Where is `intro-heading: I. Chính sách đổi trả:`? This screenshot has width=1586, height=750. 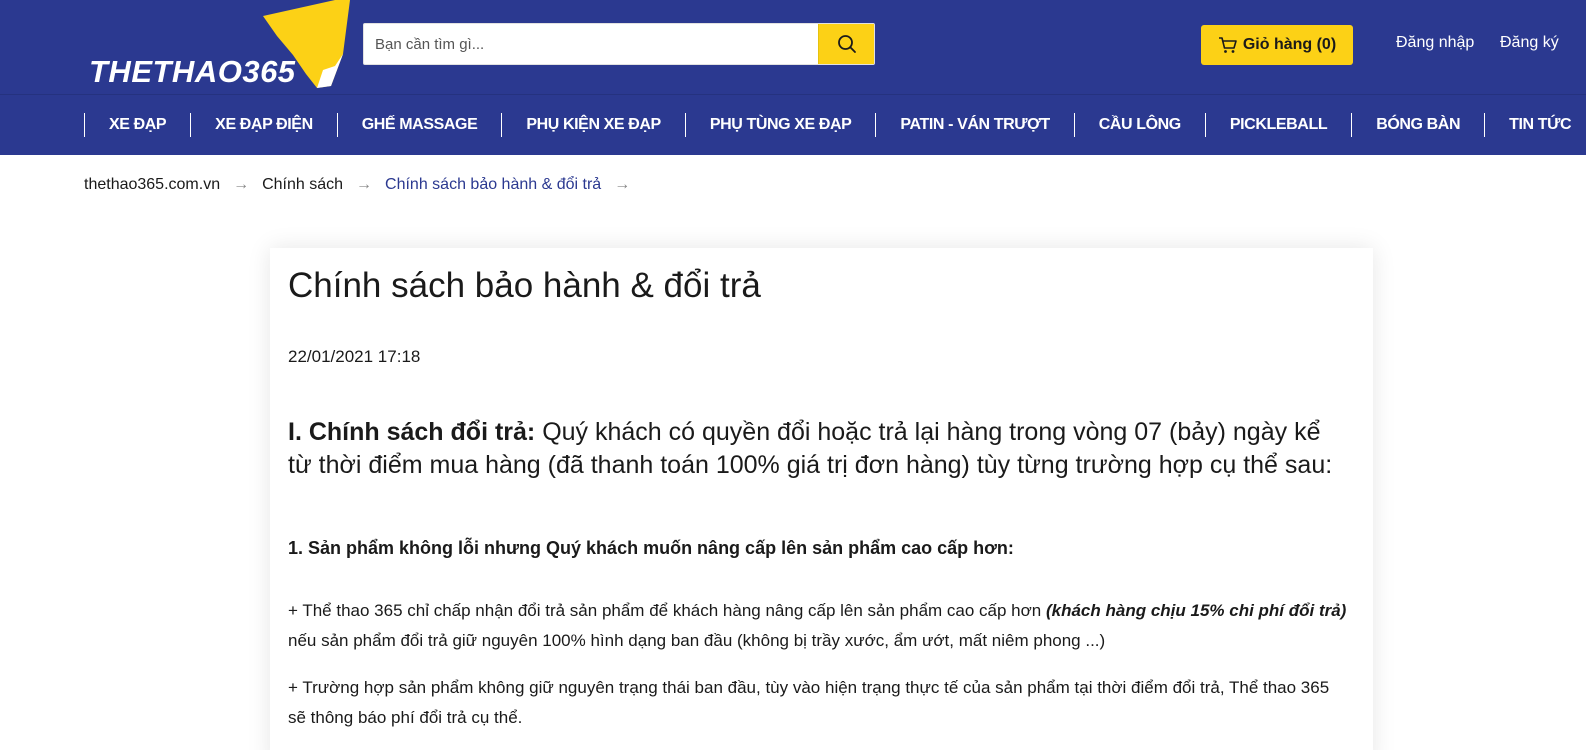
intro-heading: I. Chính sách đổi trả: is located at coordinates (412, 432).